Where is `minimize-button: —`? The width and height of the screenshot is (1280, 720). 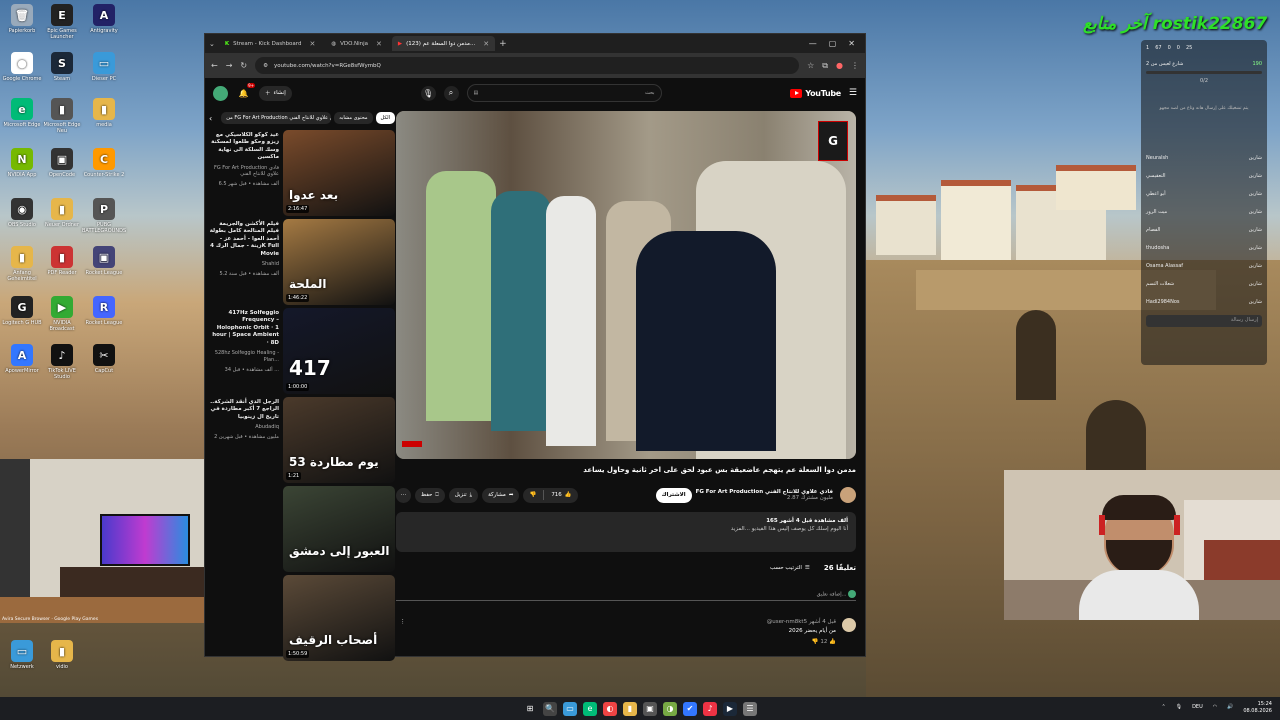 minimize-button: — is located at coordinates (813, 43).